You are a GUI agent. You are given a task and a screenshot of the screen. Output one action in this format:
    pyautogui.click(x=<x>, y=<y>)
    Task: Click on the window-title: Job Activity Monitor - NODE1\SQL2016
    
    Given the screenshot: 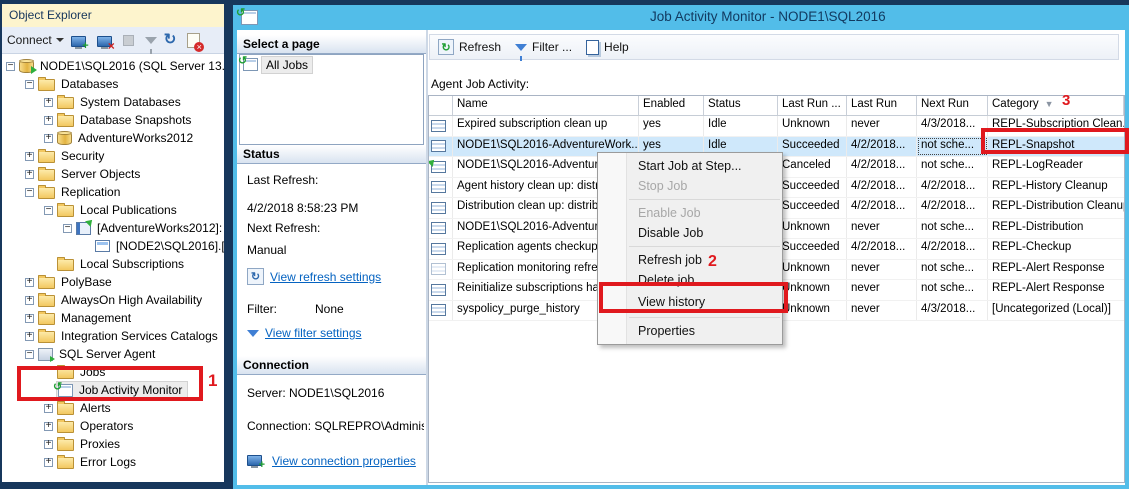 What is the action you would take?
    pyautogui.click(x=768, y=16)
    